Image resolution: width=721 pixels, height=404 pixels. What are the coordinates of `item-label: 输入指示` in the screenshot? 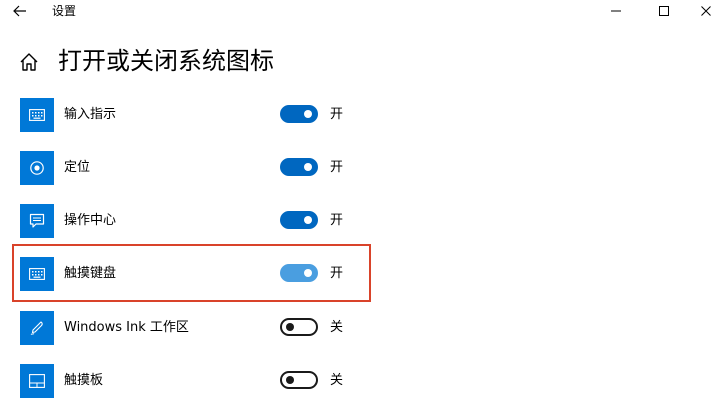 It's located at (90, 114).